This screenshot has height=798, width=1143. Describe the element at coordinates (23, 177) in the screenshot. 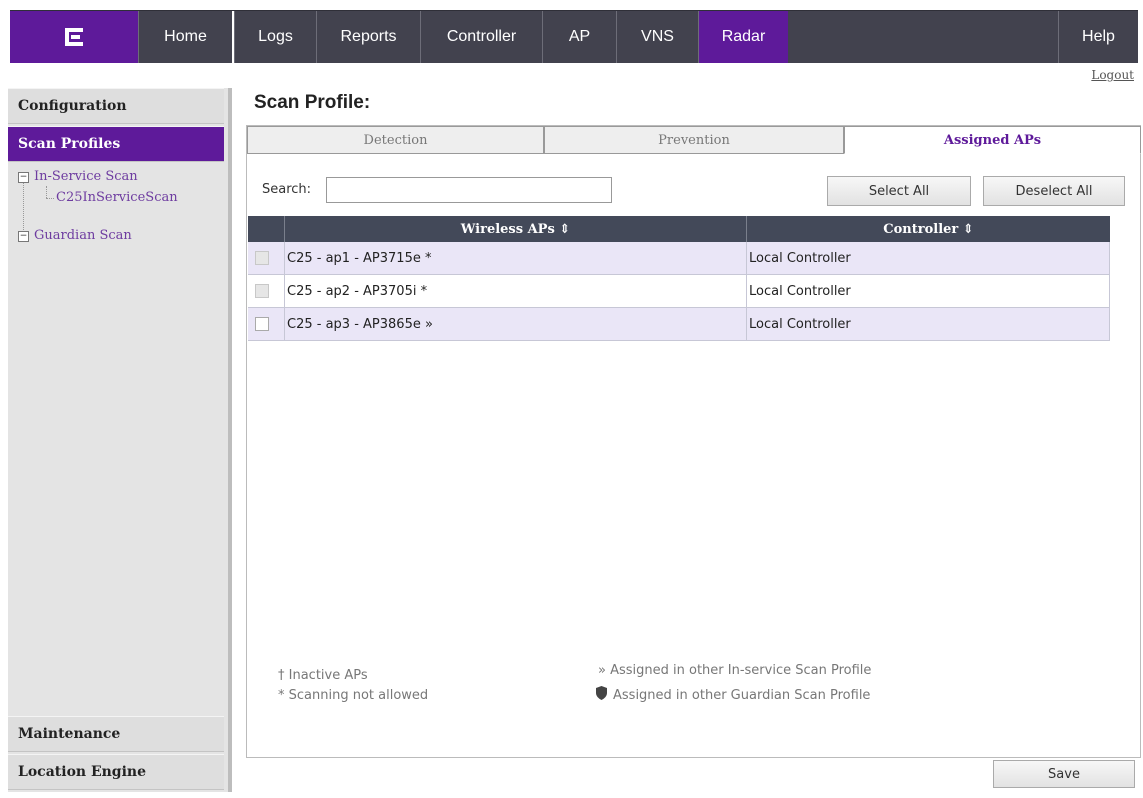

I see `collapse-in-service-icon: −` at that location.